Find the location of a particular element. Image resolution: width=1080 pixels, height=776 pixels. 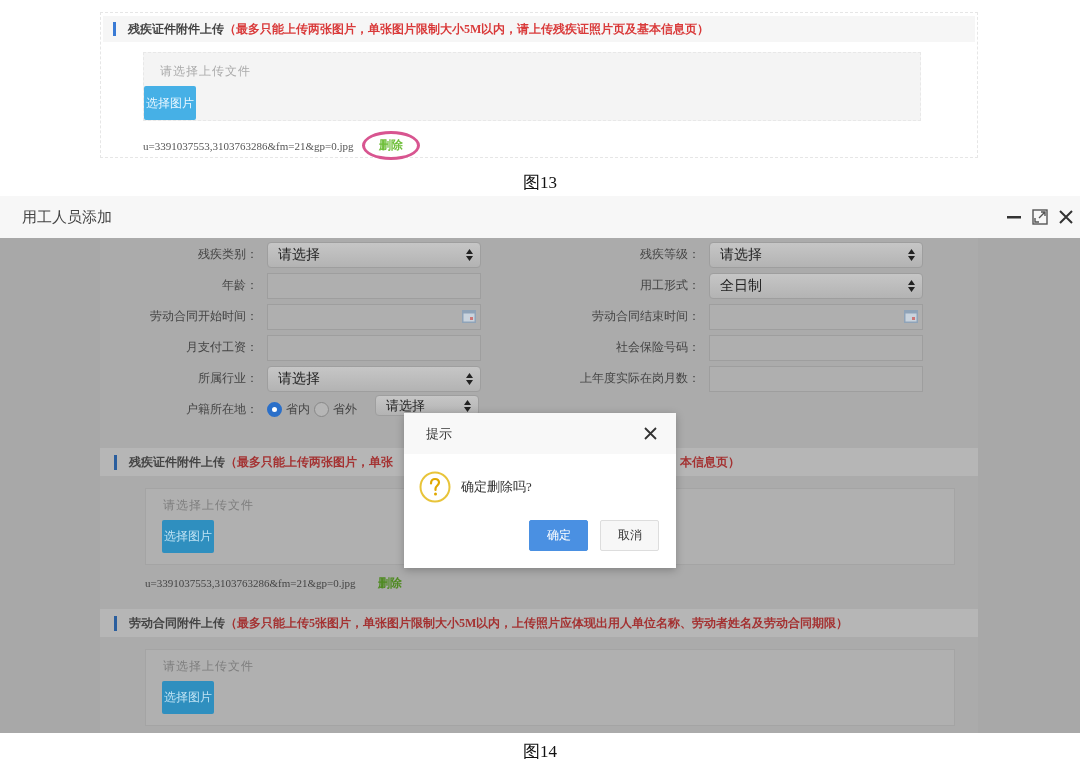

window-title: 用工人员添加 is located at coordinates (67, 217).